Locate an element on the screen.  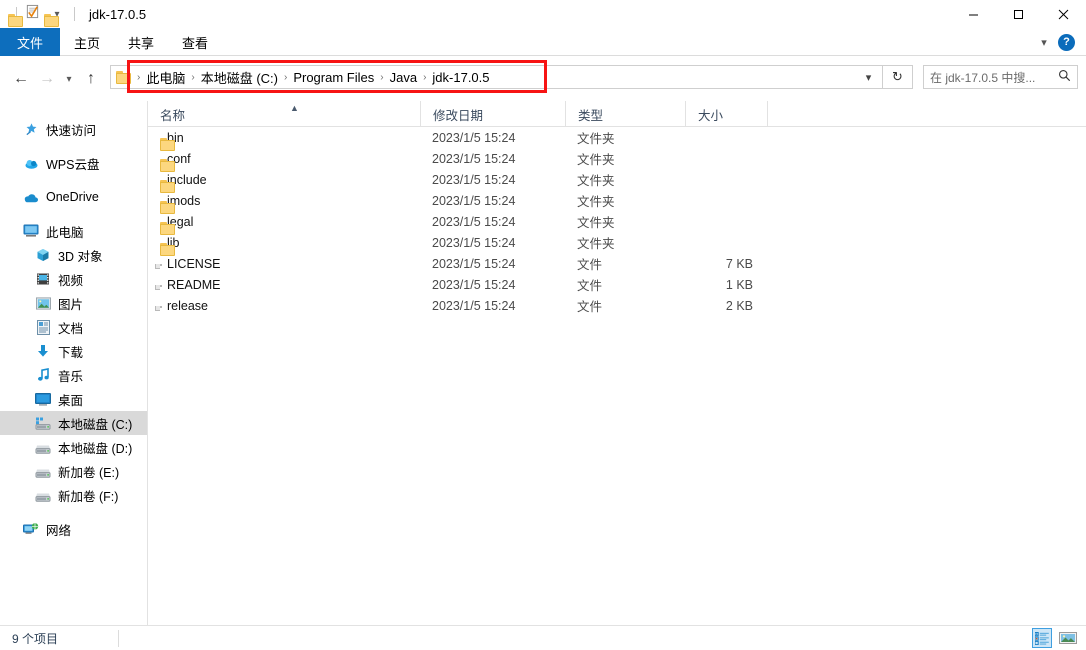
help-icon: ? is located at coordinates (1066, 42).